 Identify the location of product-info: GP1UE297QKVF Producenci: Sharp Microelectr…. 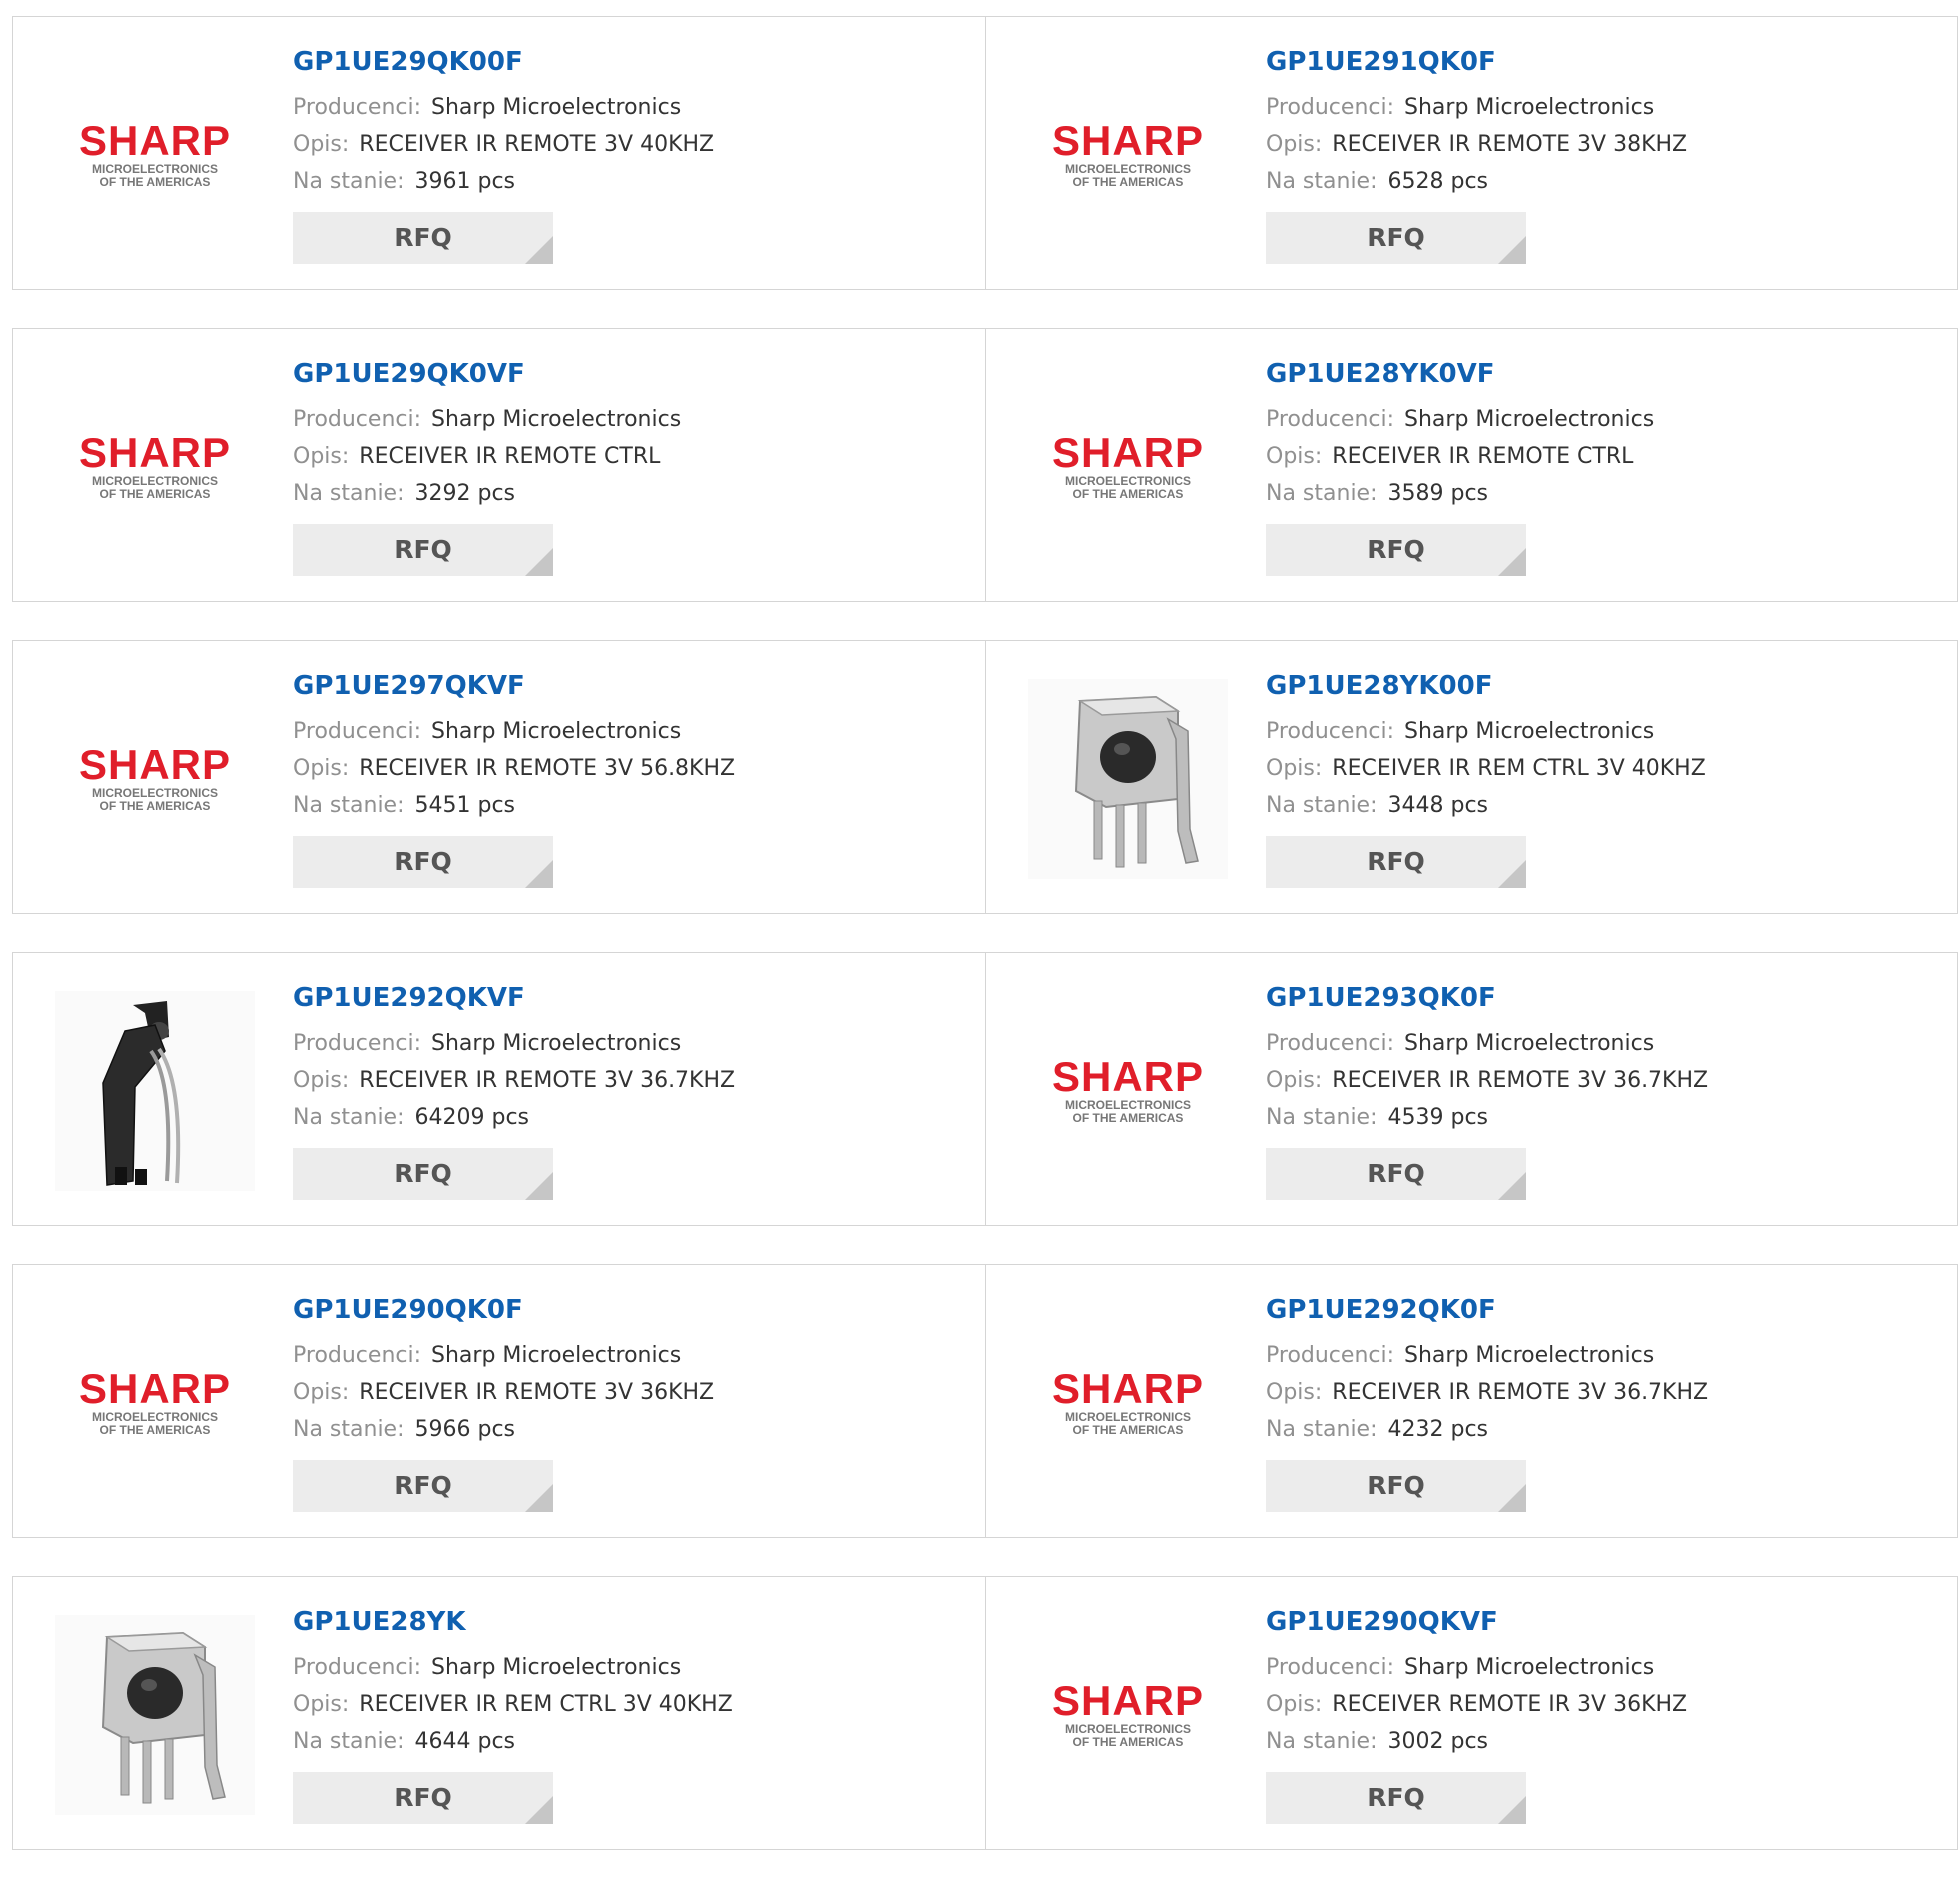
(634, 778).